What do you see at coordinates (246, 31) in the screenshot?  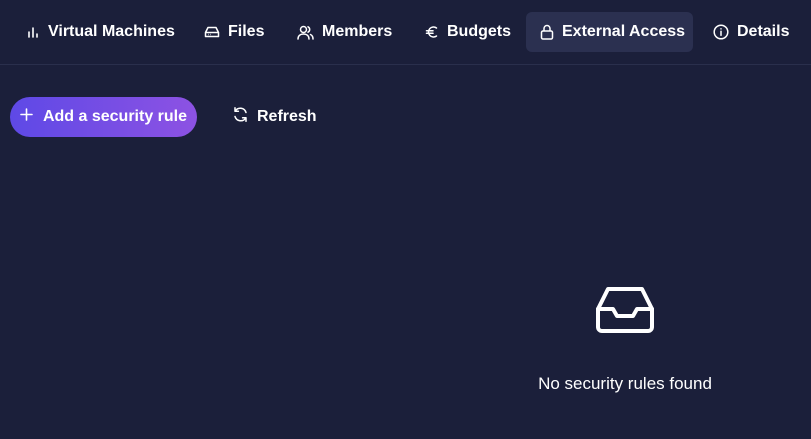 I see `tab-label: Files` at bounding box center [246, 31].